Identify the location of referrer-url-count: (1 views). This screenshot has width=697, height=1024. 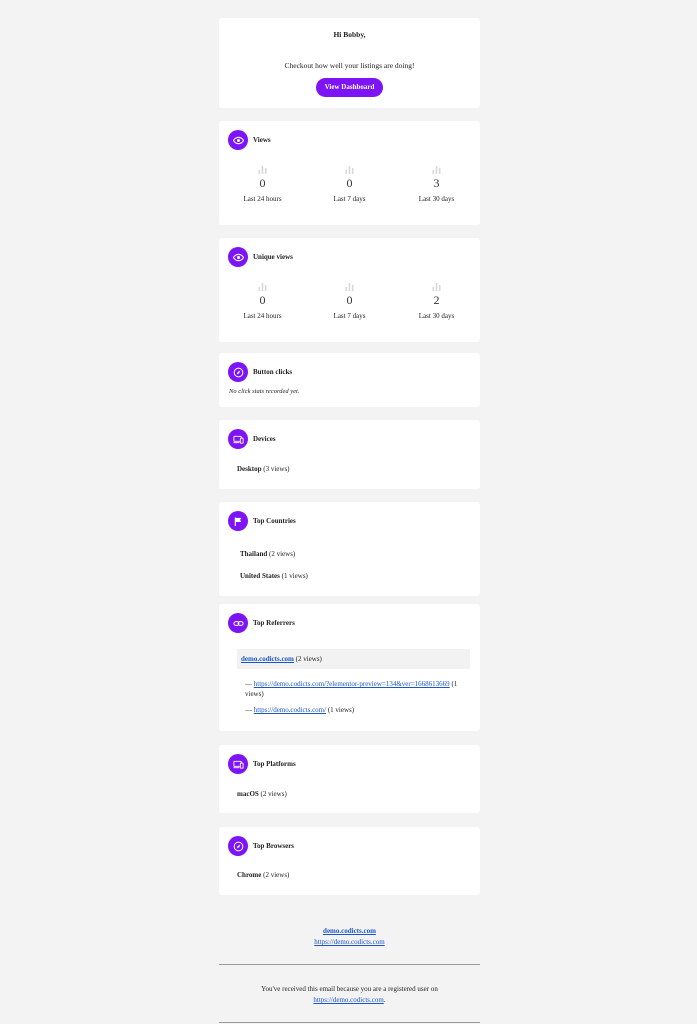
(341, 710).